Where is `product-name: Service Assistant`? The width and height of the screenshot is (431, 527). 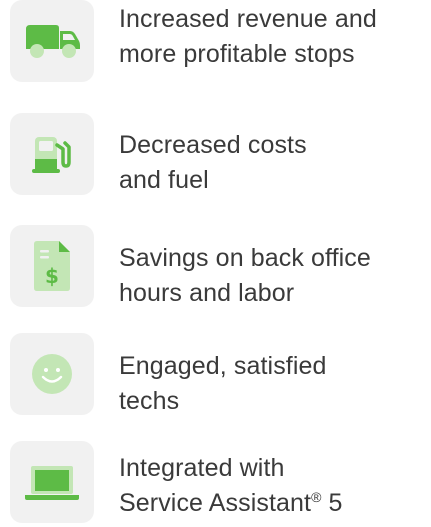 product-name: Service Assistant is located at coordinates (215, 503).